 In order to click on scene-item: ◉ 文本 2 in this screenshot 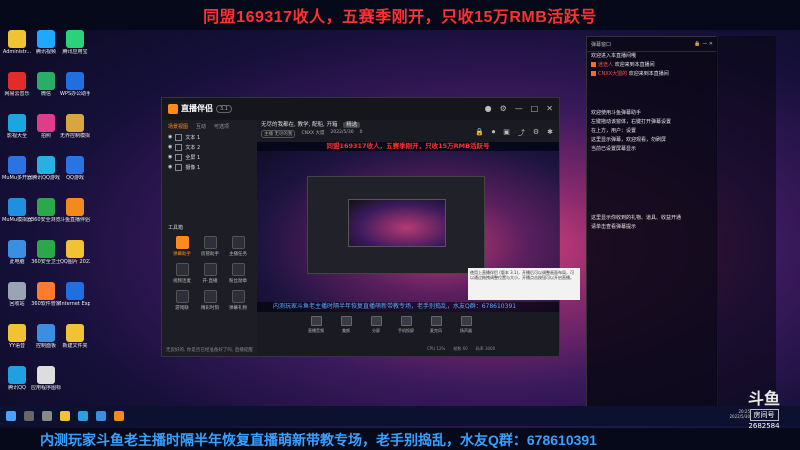, I will do `click(209, 147)`.